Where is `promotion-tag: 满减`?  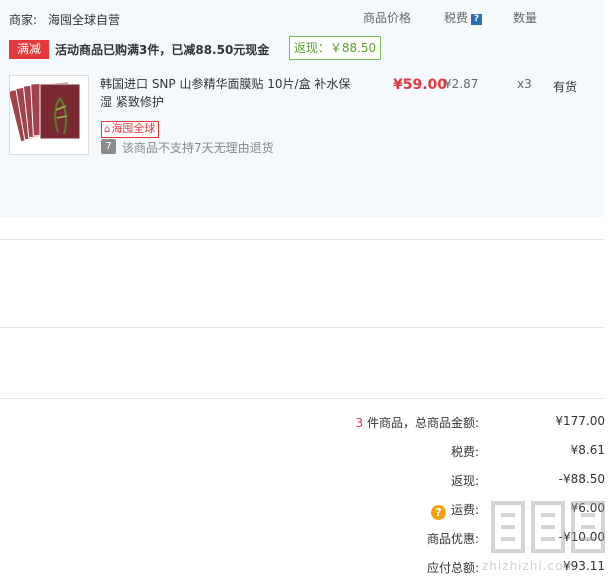
promotion-tag: 满减 is located at coordinates (29, 49).